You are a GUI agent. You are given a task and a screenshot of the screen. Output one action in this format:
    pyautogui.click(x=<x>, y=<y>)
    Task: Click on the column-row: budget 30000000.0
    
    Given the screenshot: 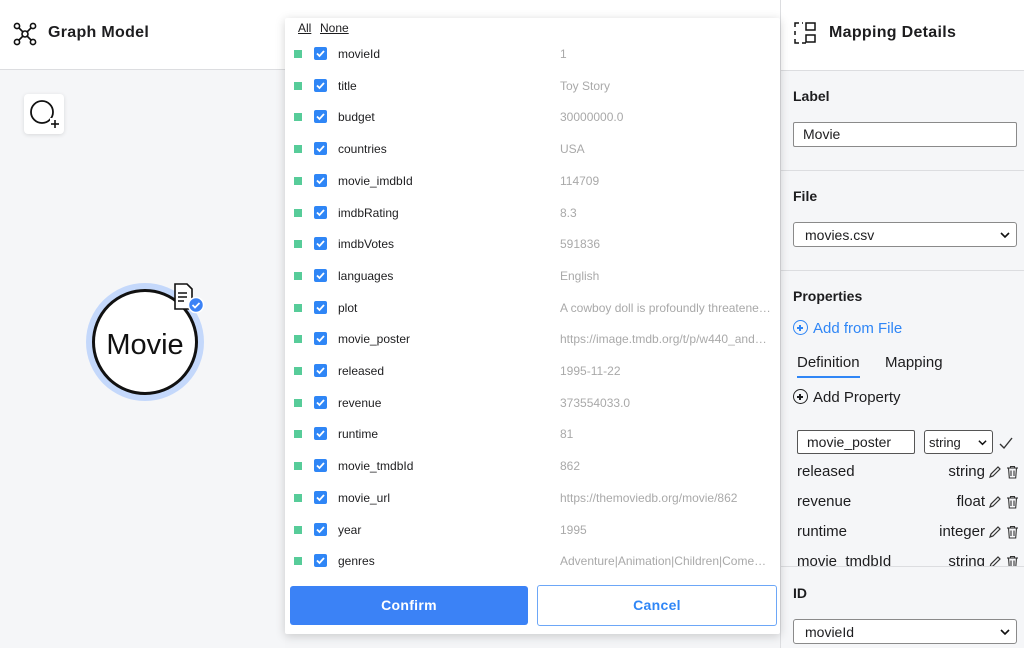 What is the action you would take?
    pyautogui.click(x=532, y=117)
    